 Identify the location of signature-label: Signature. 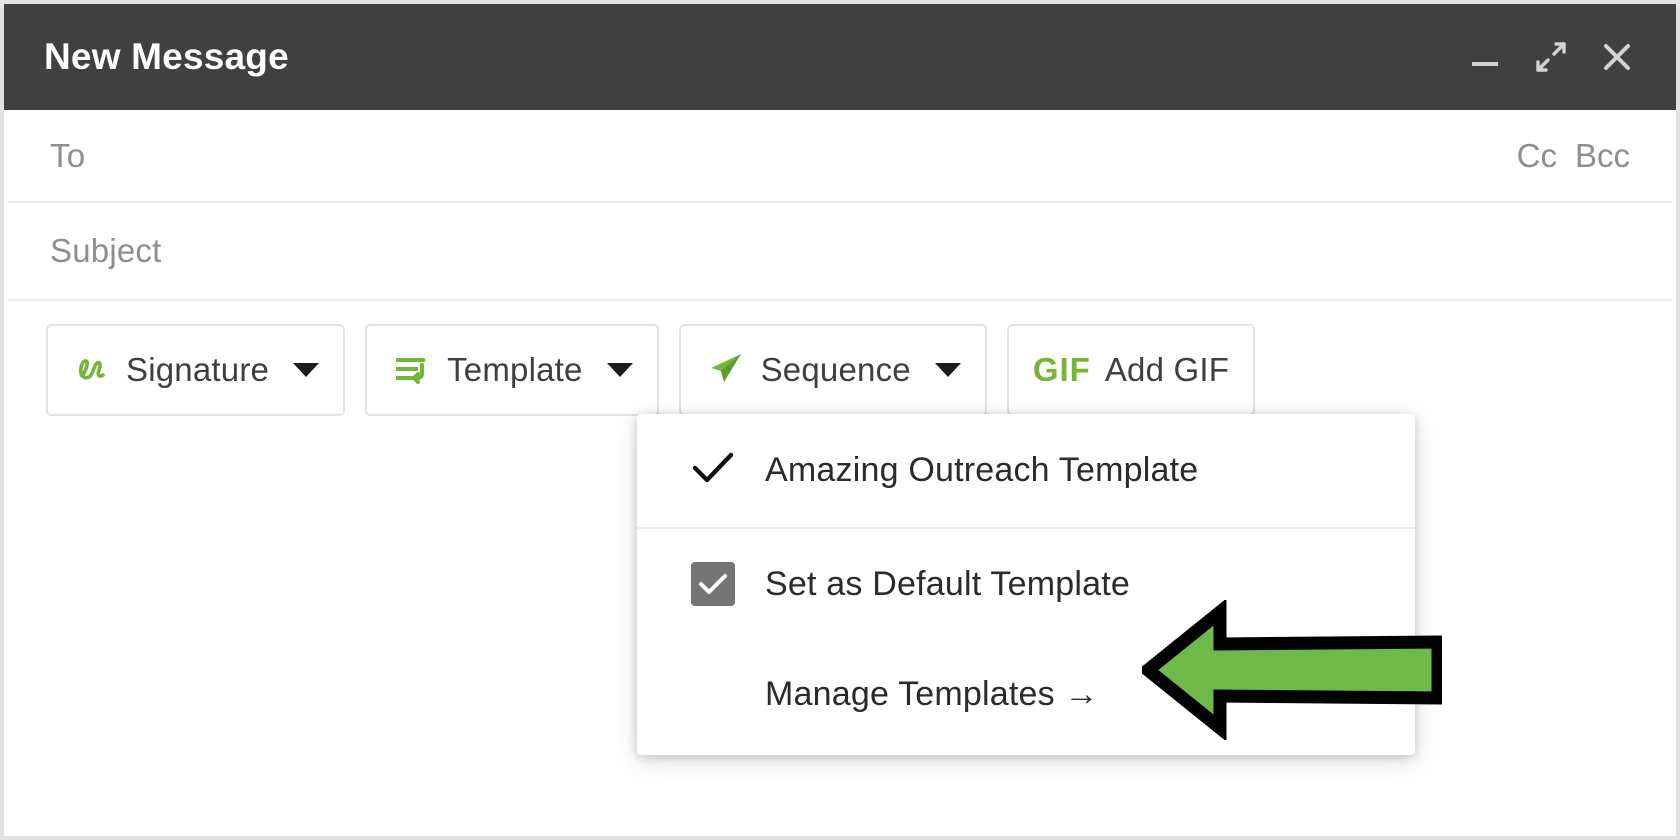
(198, 369).